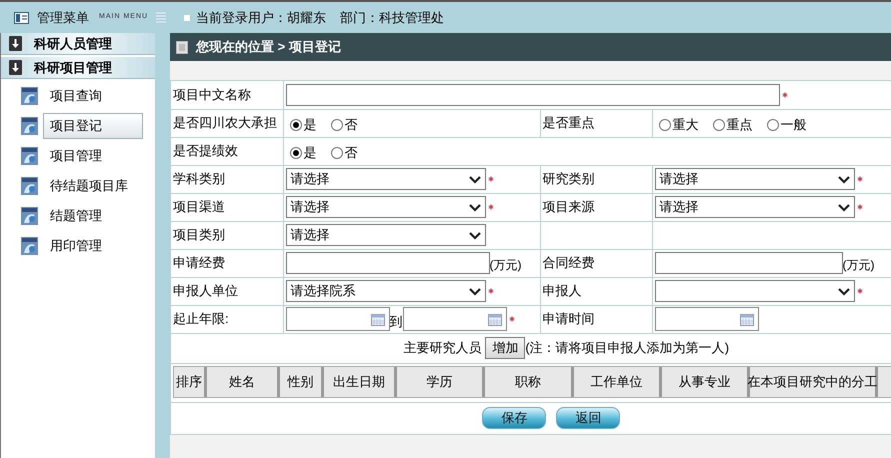  I want to click on field-label: 项目渠道, so click(199, 206).